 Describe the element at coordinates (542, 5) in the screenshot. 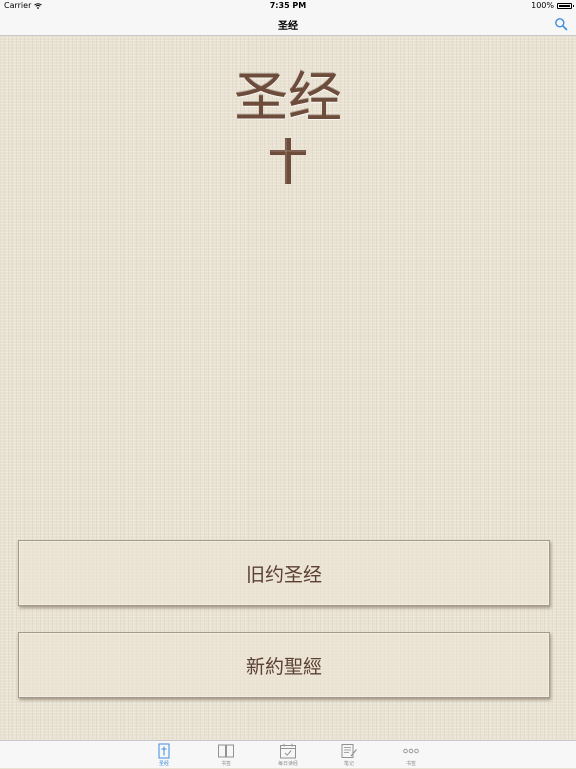

I see `battery-percent: 100%` at that location.